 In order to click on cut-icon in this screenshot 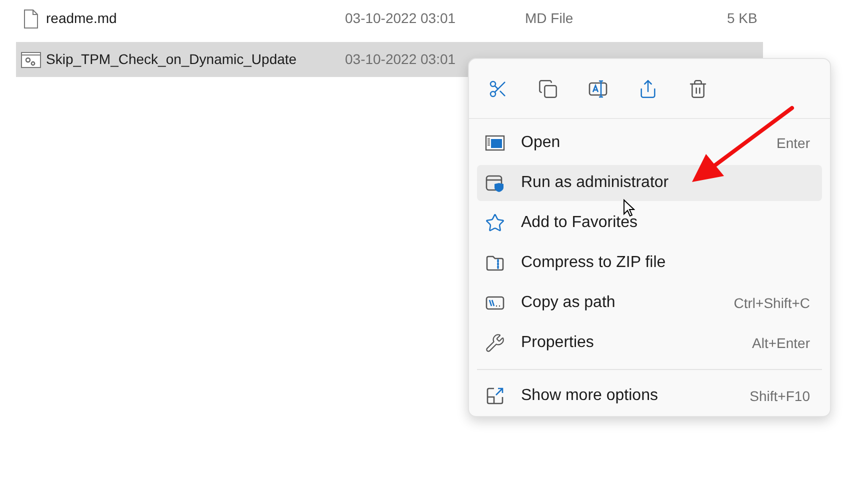, I will do `click(498, 88)`.